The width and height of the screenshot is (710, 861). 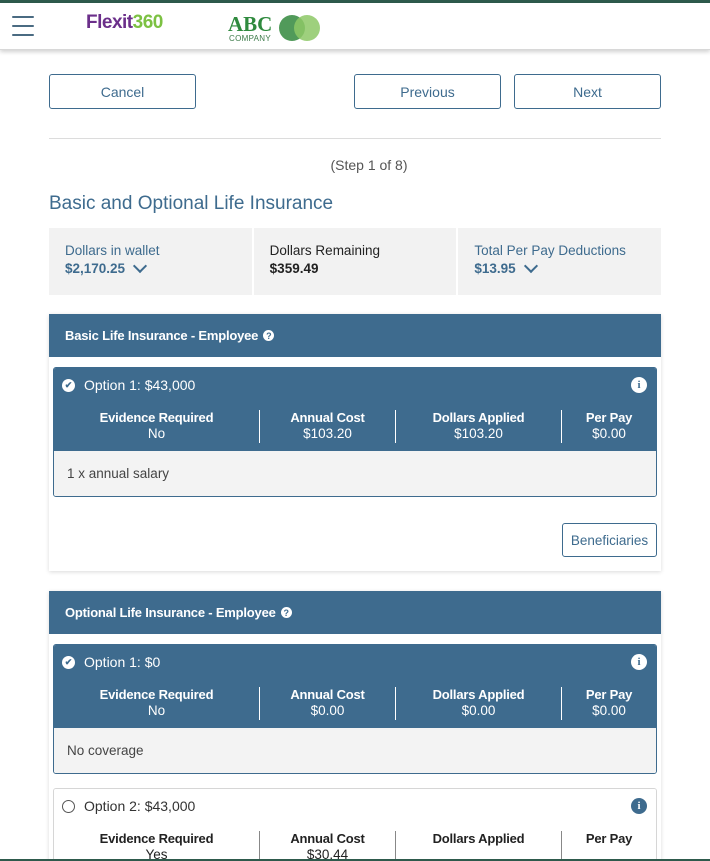 What do you see at coordinates (355, 335) in the screenshot?
I see `section-header: Basic Life Insurance - Employee ?` at bounding box center [355, 335].